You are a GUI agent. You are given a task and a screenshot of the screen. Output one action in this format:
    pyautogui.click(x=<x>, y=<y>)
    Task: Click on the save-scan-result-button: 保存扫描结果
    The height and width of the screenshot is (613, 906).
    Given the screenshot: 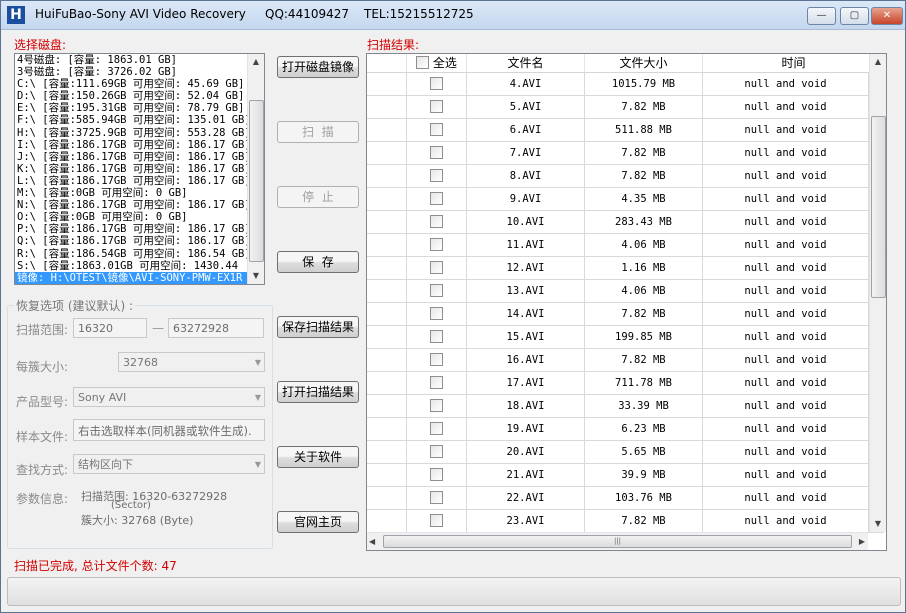 What is the action you would take?
    pyautogui.click(x=318, y=327)
    